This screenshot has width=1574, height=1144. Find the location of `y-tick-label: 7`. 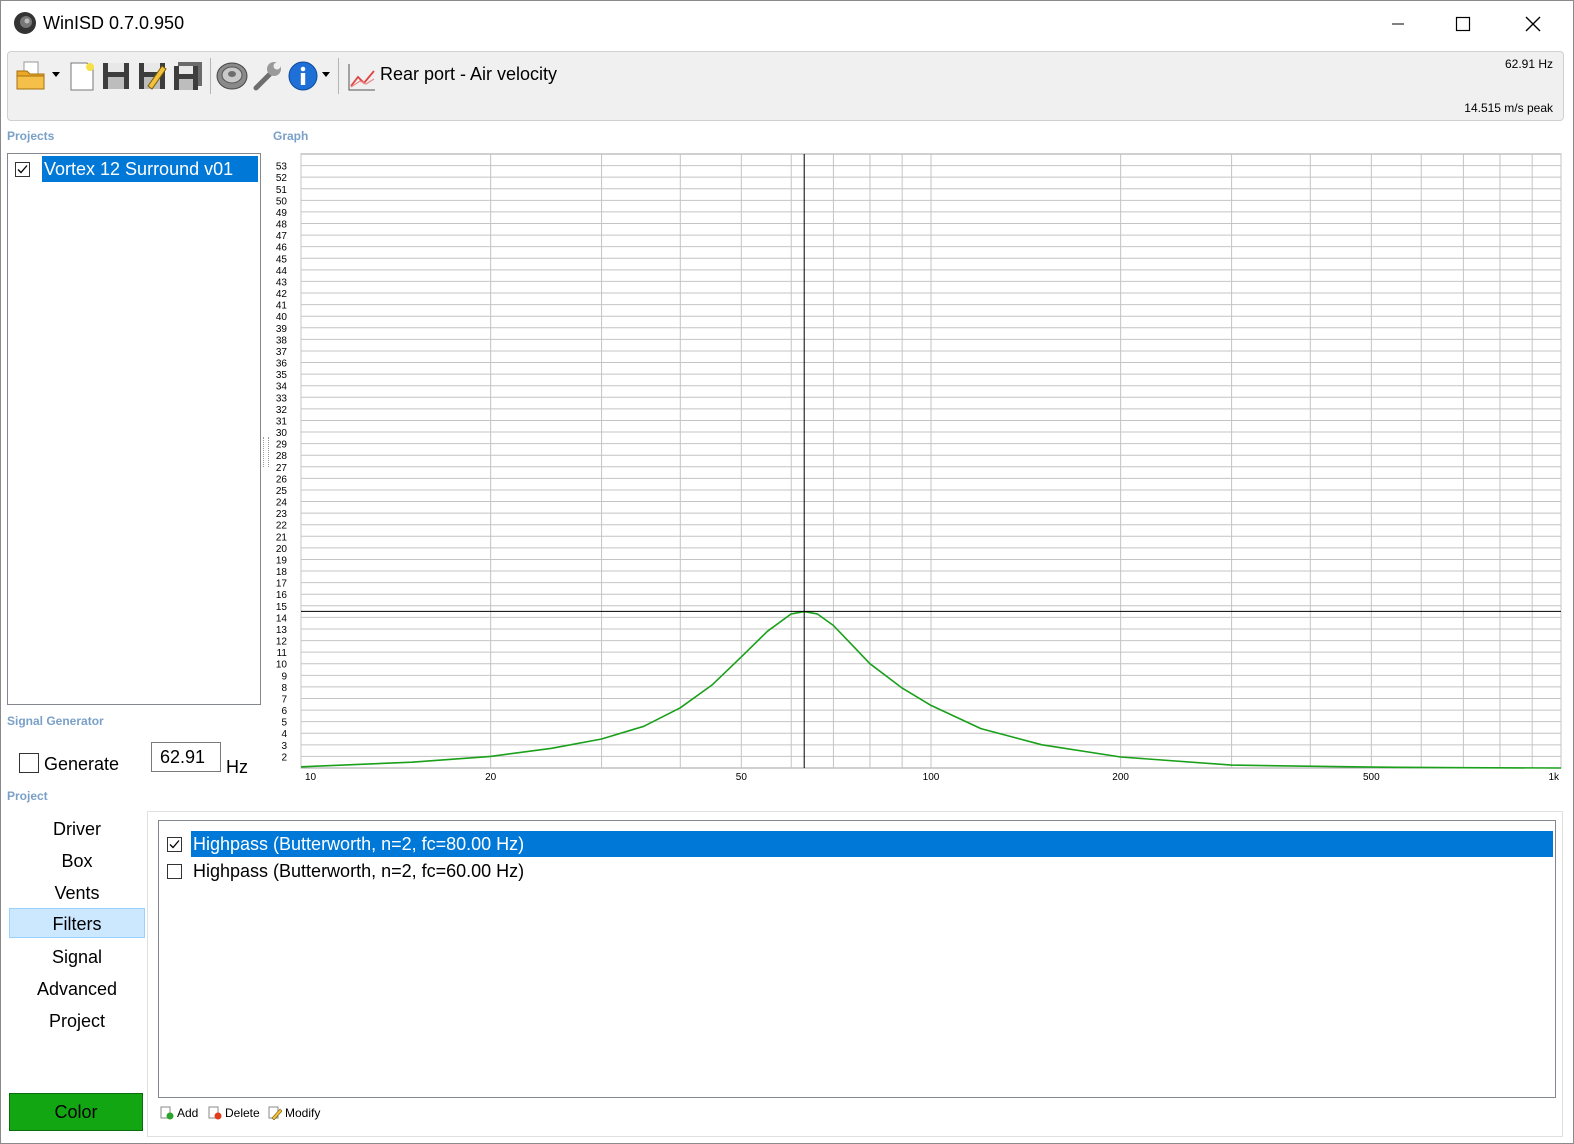

y-tick-label: 7 is located at coordinates (284, 699).